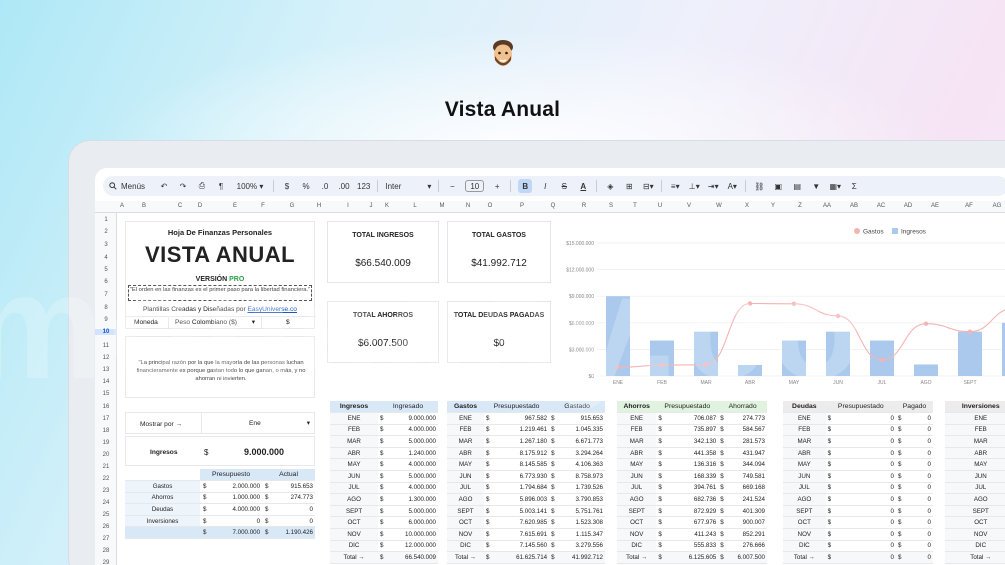 The image size is (1005, 565). What do you see at coordinates (517, 407) in the screenshot?
I see `table-header-cell: Presupuestado` at bounding box center [517, 407].